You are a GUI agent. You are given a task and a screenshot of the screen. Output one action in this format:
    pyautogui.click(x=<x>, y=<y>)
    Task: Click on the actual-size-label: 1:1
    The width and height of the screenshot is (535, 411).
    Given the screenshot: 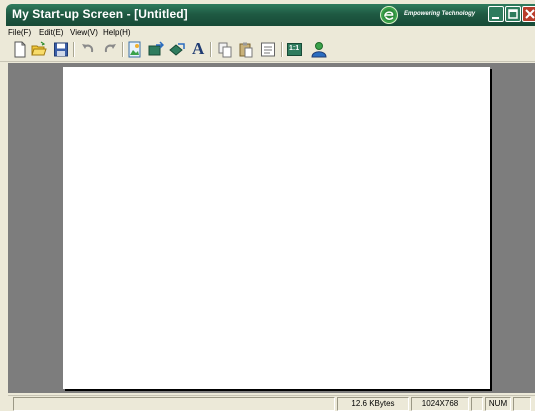 What is the action you would take?
    pyautogui.click(x=294, y=48)
    